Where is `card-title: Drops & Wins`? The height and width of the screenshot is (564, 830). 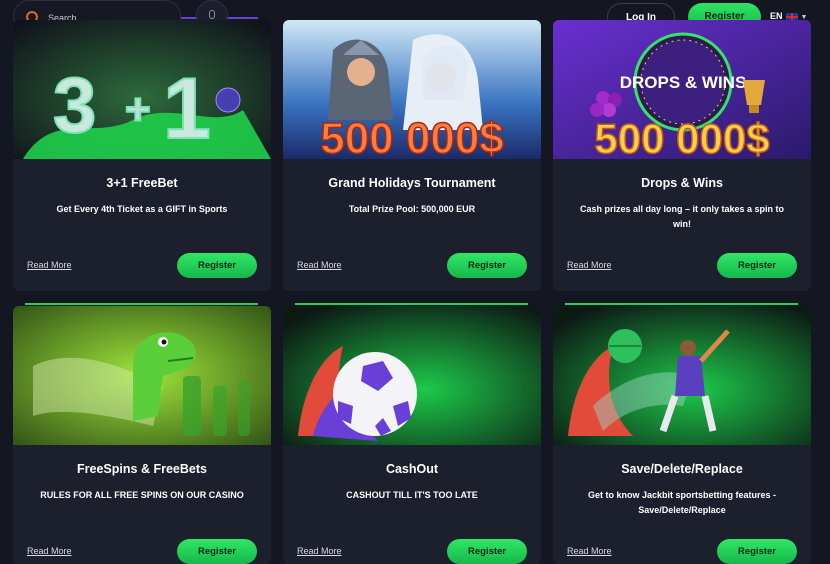
card-title: Drops & Wins is located at coordinates (682, 183).